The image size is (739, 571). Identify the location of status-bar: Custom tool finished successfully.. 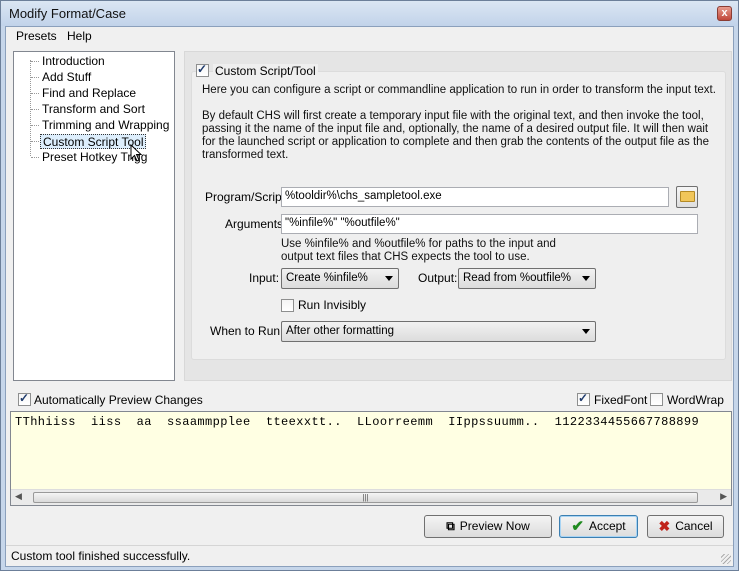
(369, 555).